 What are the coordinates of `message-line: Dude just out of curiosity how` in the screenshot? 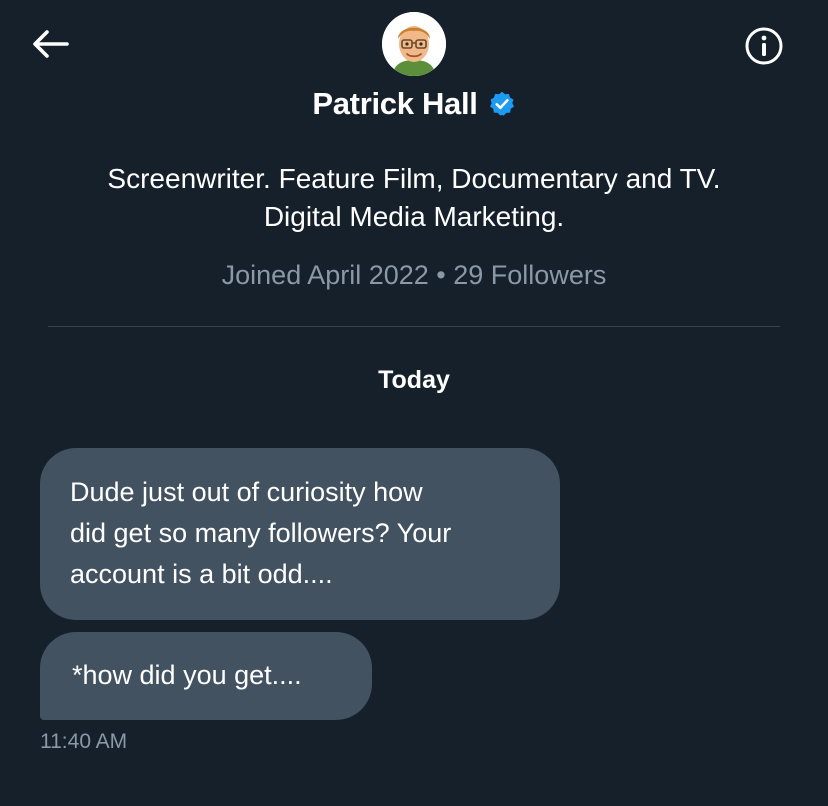 It's located at (246, 492).